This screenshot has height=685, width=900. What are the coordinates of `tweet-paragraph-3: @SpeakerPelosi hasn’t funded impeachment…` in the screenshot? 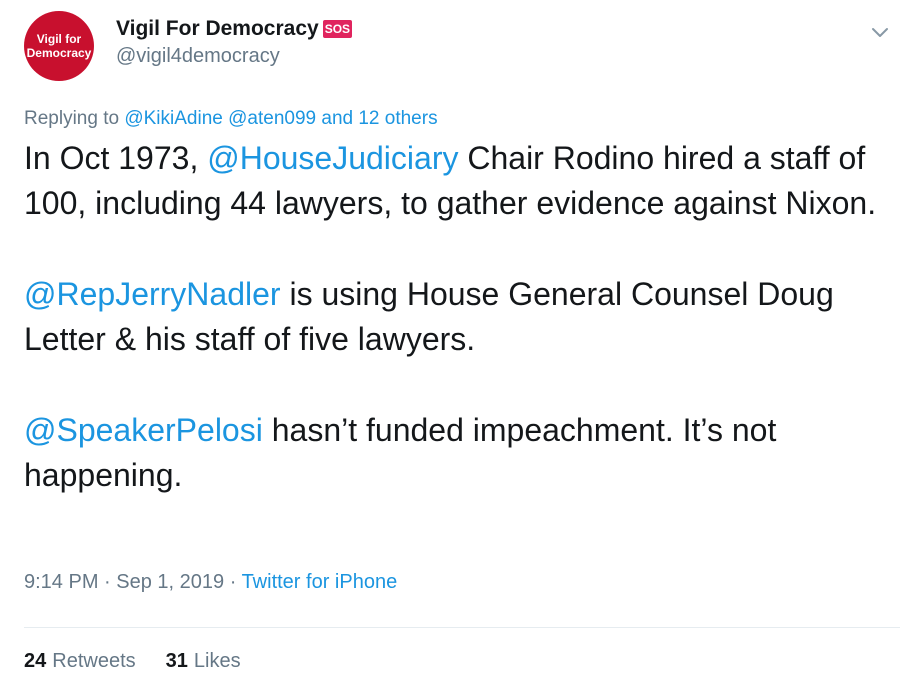 It's located at (459, 453).